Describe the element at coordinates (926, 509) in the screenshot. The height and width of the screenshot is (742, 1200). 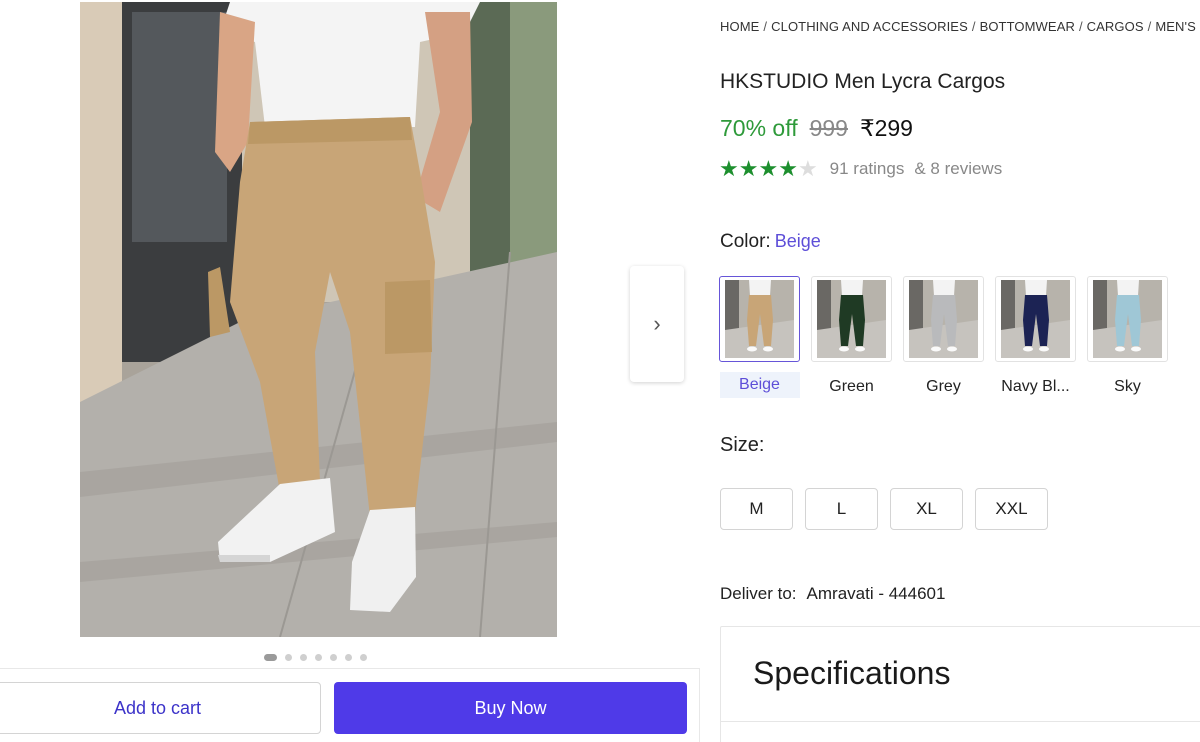
I see `size-option-xl: XL` at that location.